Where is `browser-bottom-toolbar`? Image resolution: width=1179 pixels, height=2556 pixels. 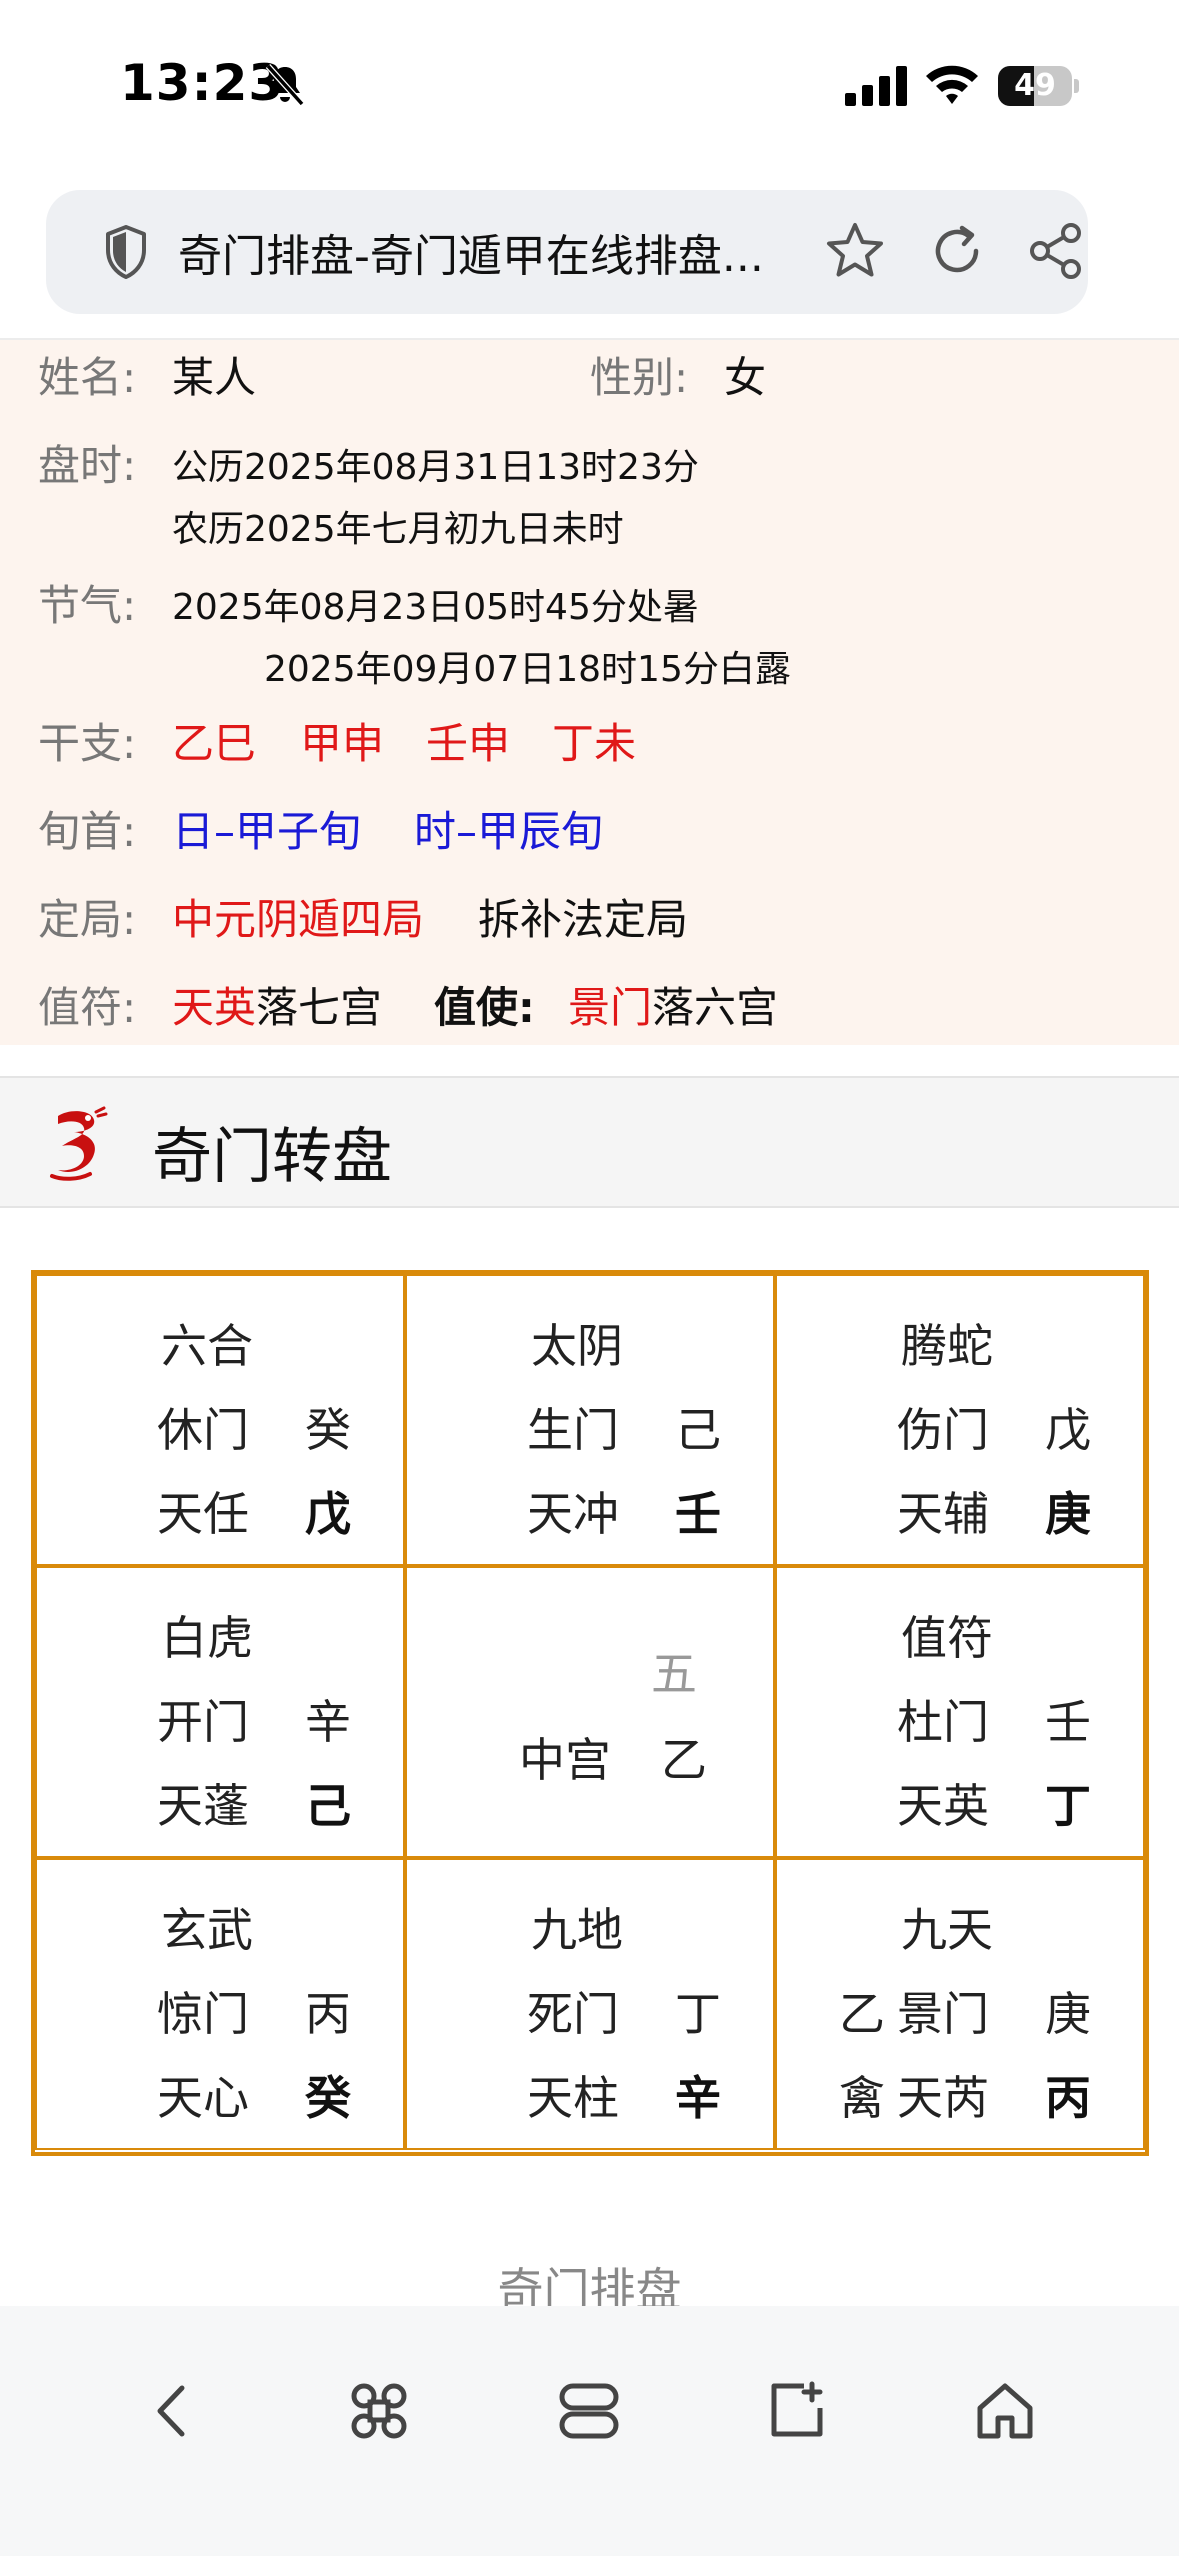
browser-bottom-toolbar is located at coordinates (589, 2431).